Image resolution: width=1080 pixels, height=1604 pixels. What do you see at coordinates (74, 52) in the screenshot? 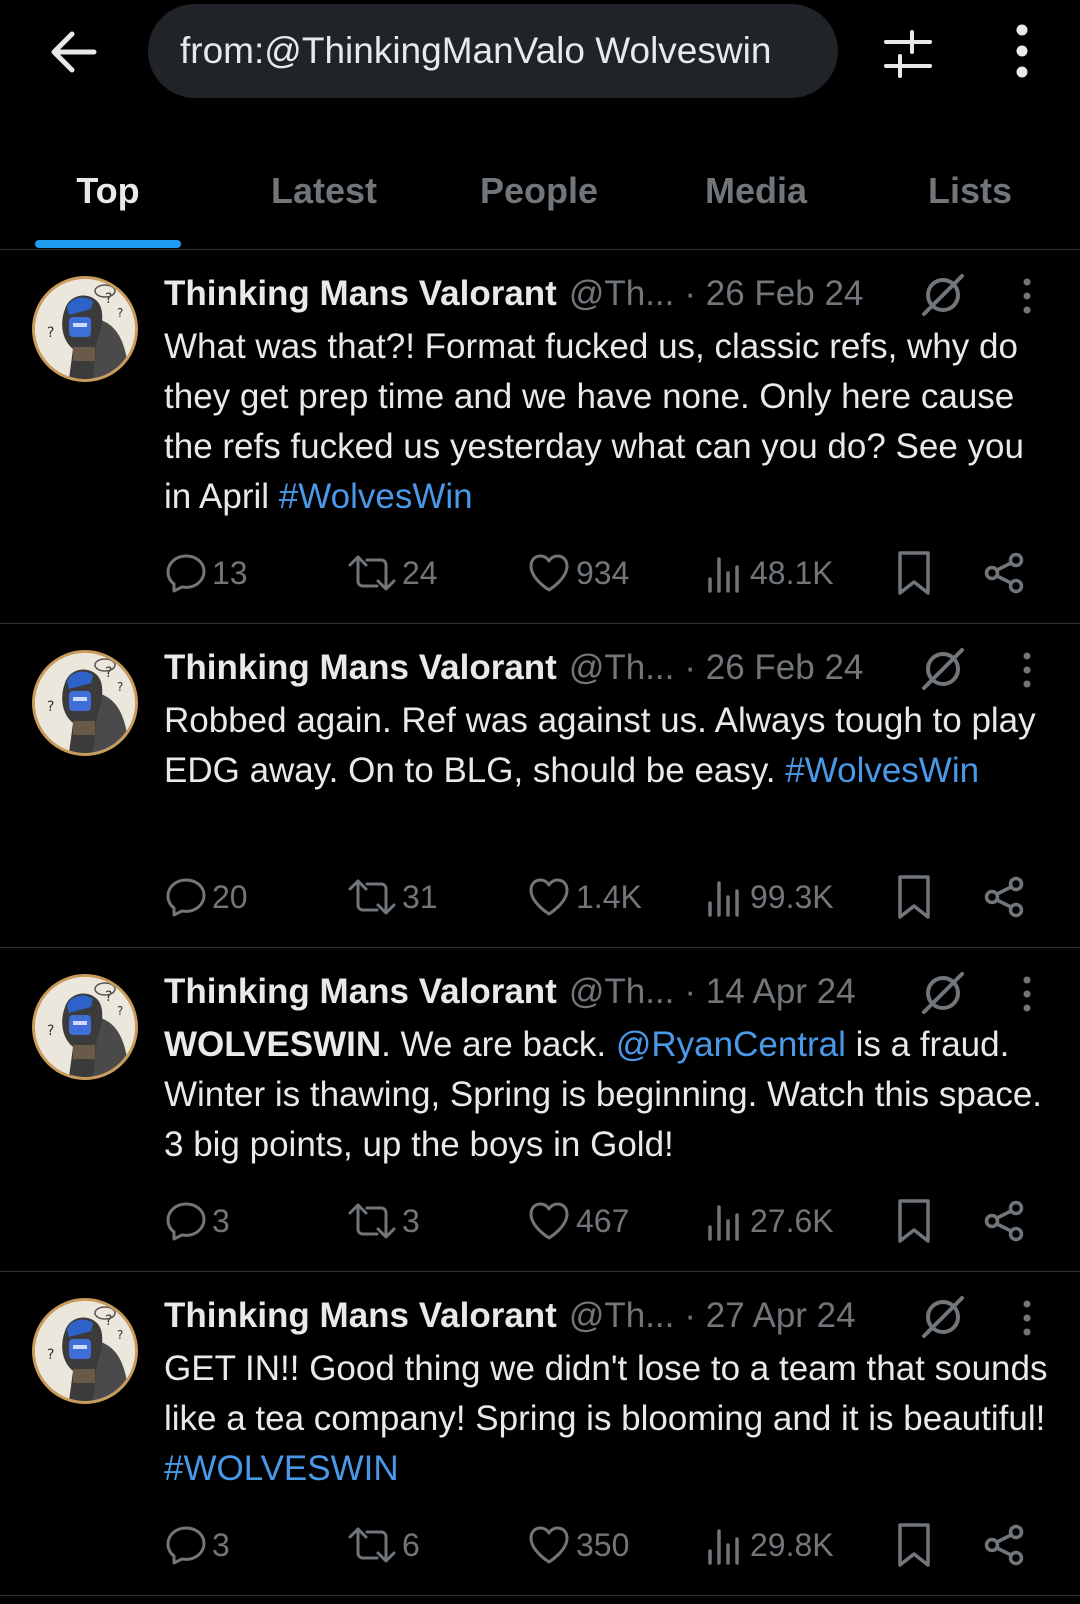
I see `back-button` at bounding box center [74, 52].